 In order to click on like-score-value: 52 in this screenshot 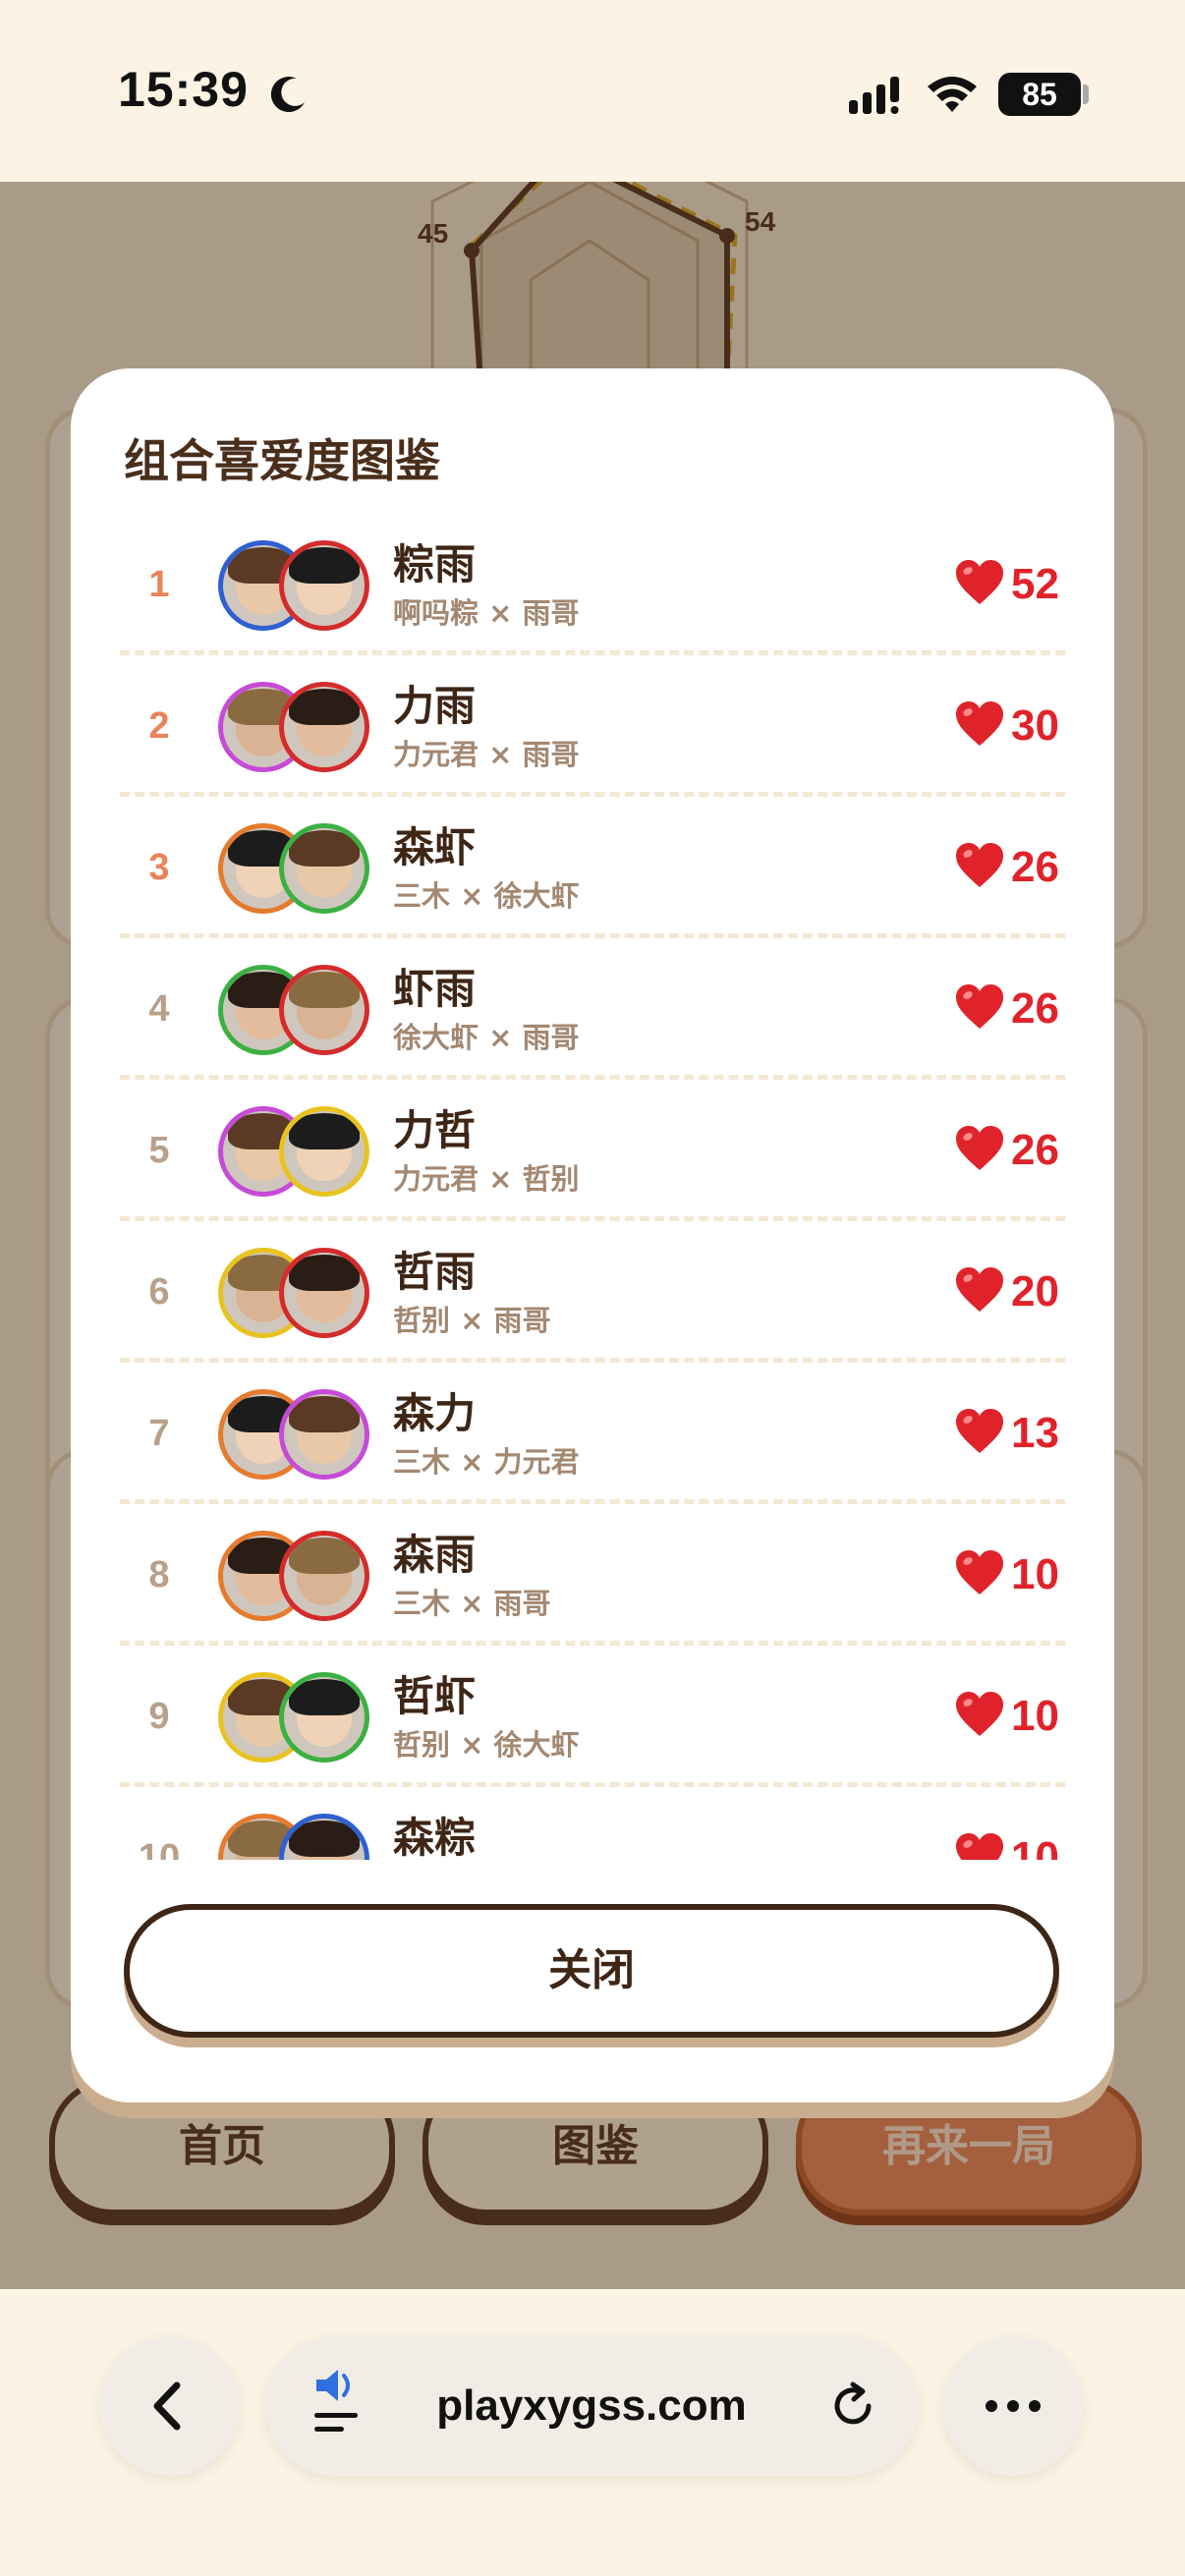, I will do `click(1035, 584)`.